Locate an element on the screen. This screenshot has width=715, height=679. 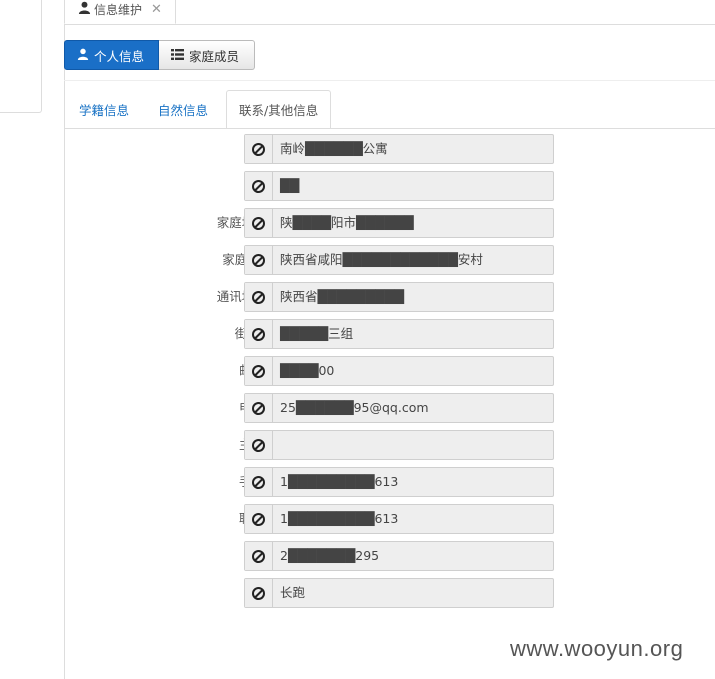
tab-label: 信息维护 is located at coordinates (118, 9).